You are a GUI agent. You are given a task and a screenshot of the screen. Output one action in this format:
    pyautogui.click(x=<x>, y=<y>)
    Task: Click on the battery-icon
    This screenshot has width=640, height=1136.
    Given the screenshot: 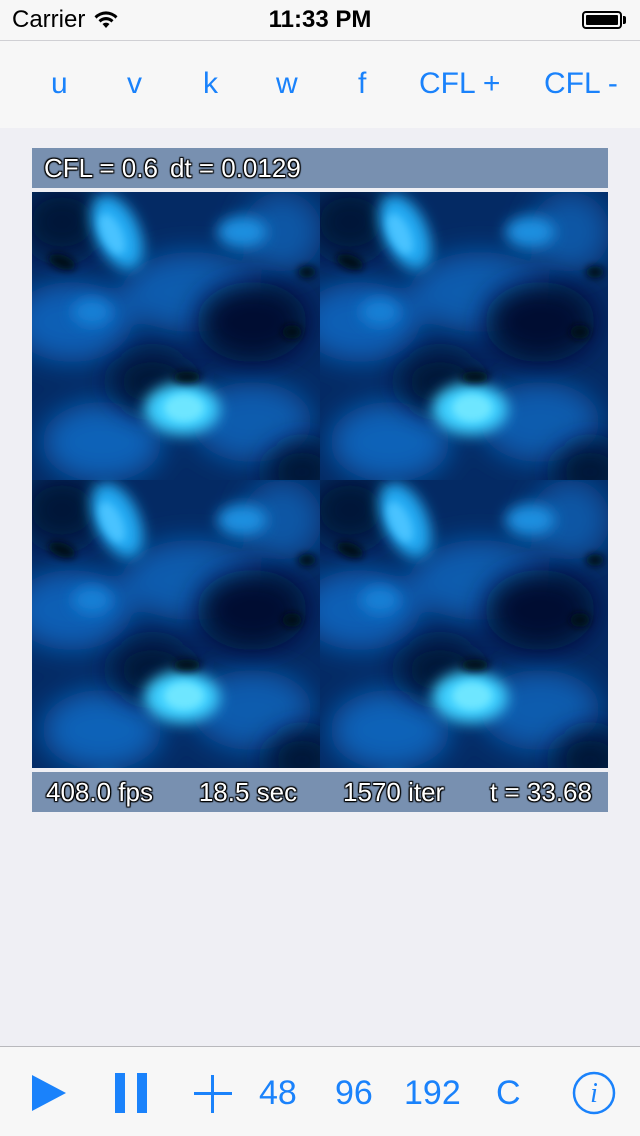 What is the action you would take?
    pyautogui.click(x=605, y=20)
    